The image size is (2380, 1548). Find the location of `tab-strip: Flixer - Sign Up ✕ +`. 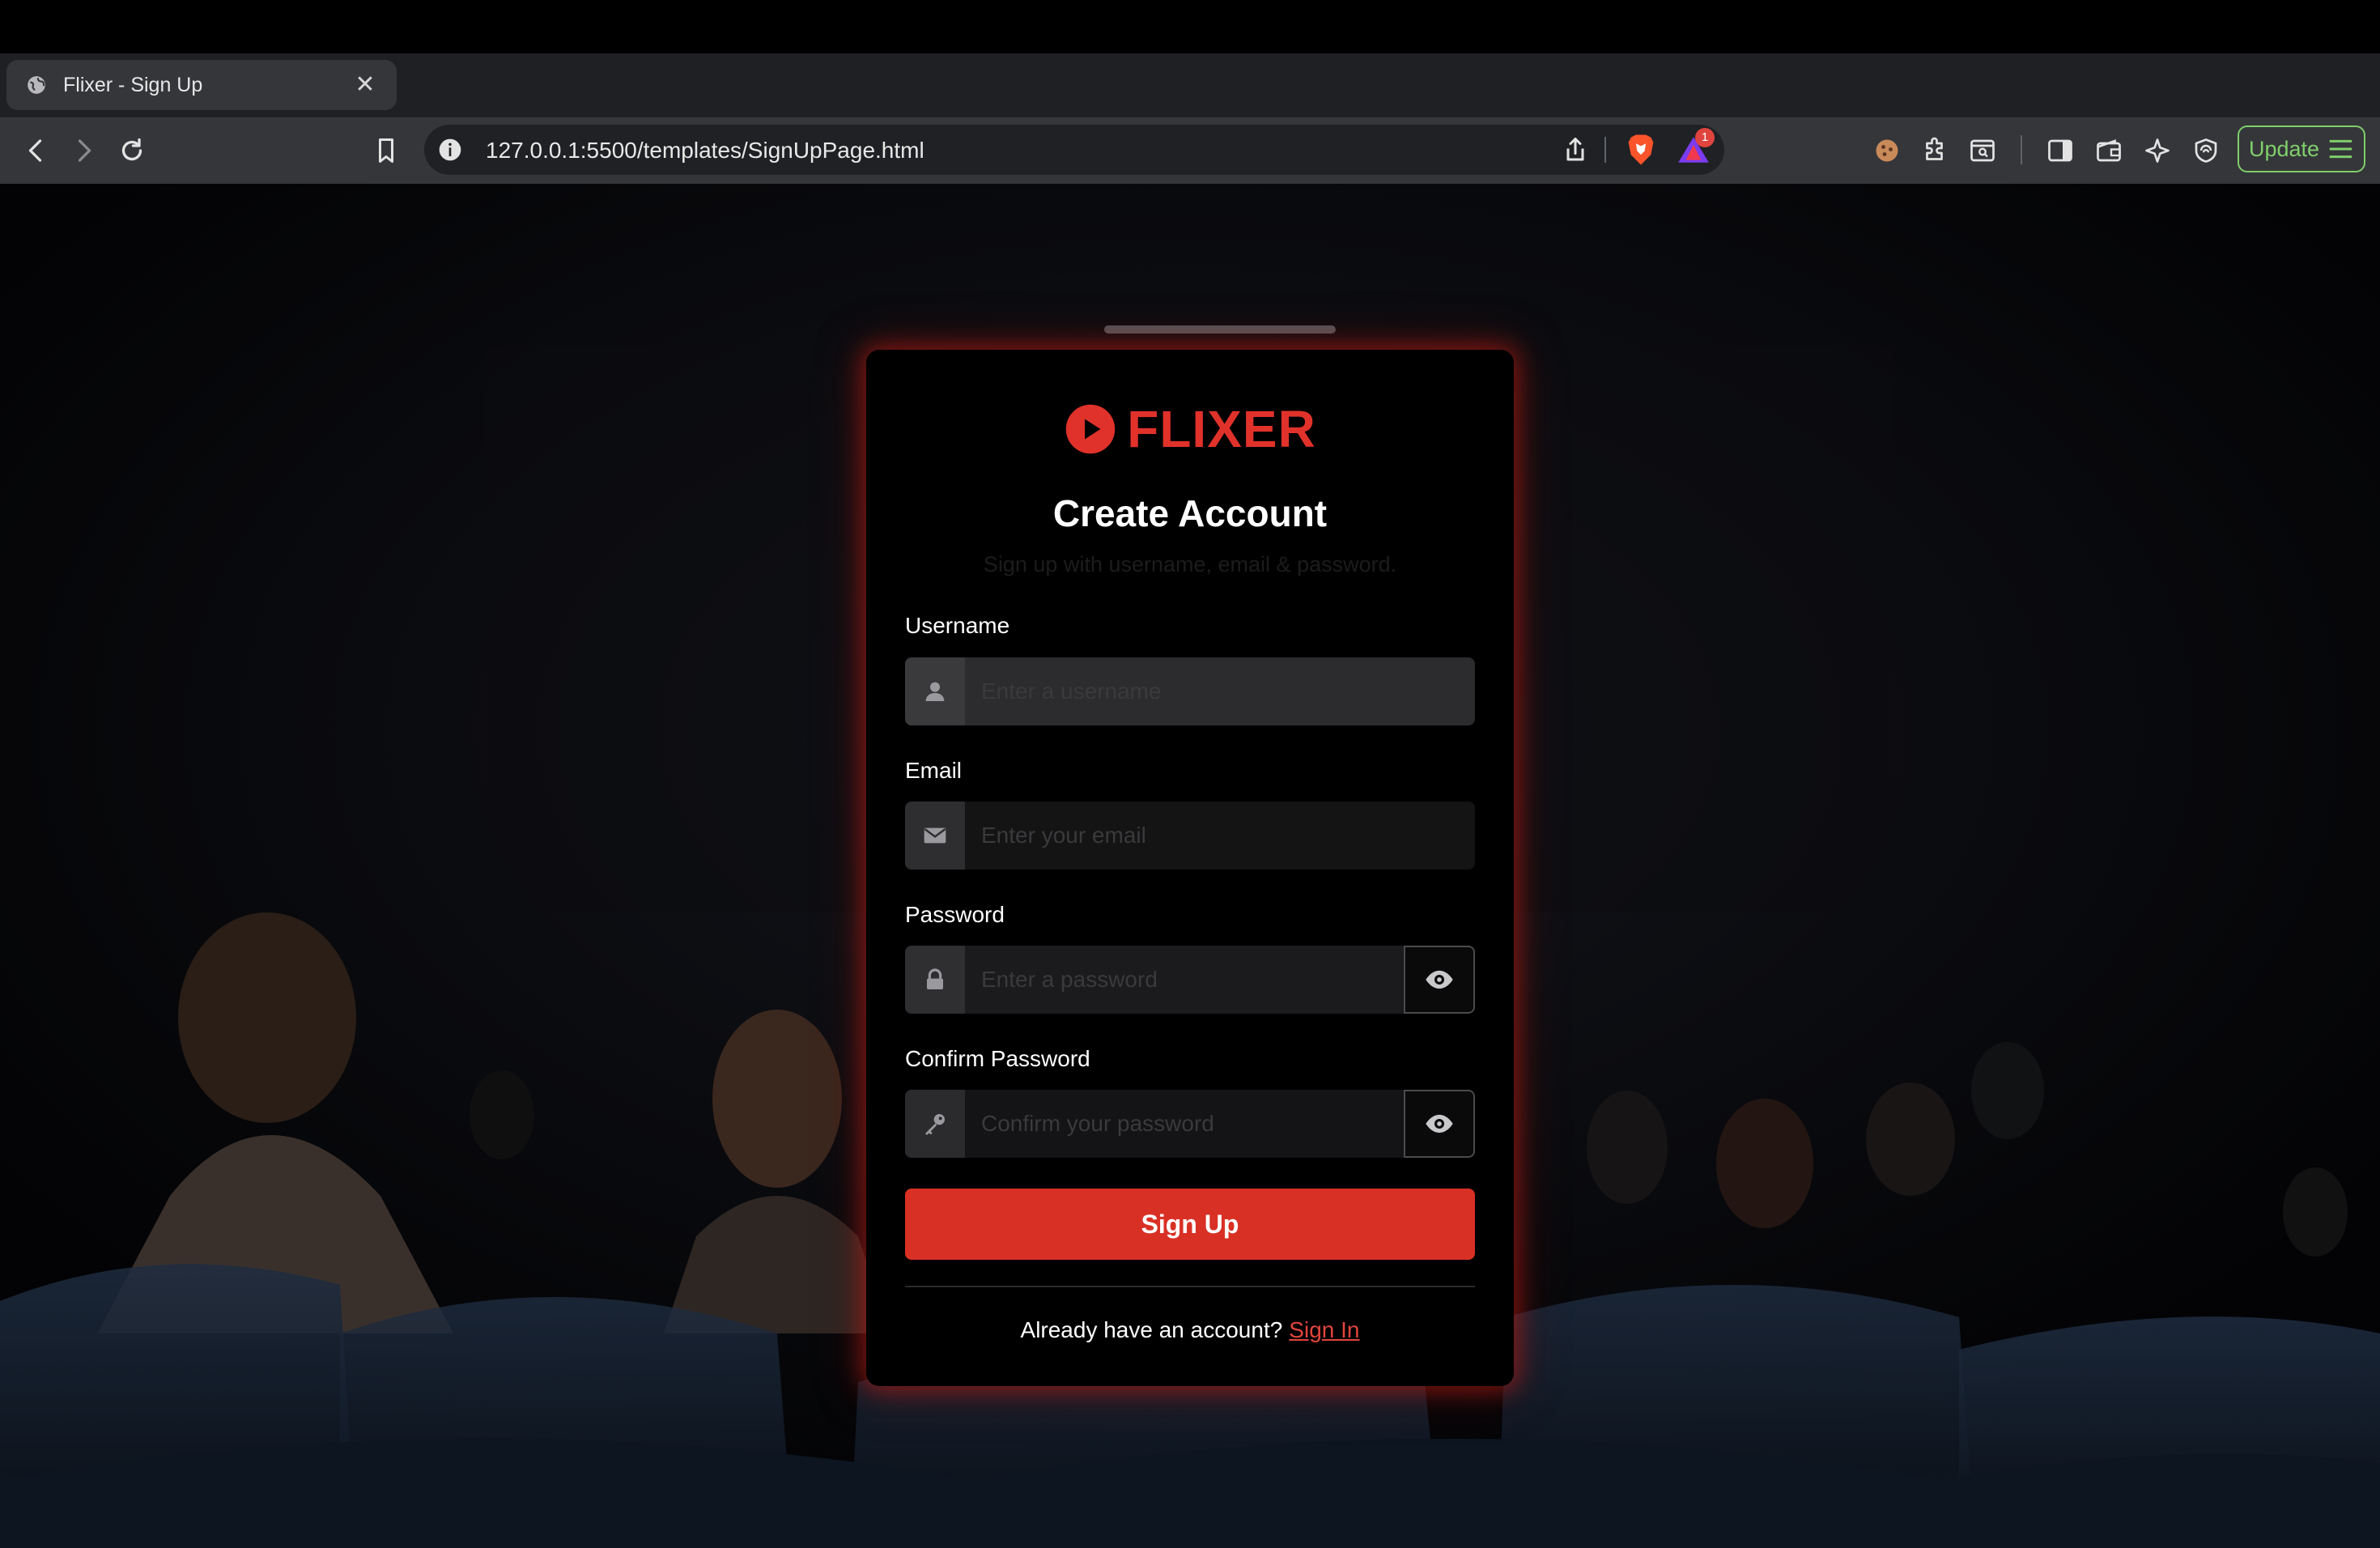

tab-strip: Flixer - Sign Up ✕ + is located at coordinates (1190, 105).